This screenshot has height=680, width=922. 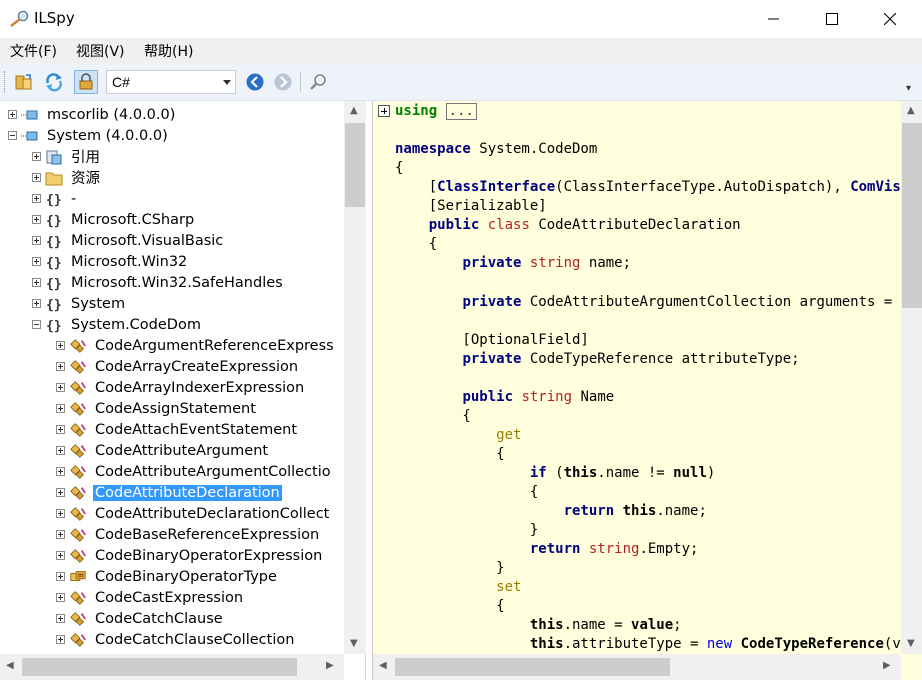 I want to click on menu-help: 帮助(H), so click(x=168, y=51).